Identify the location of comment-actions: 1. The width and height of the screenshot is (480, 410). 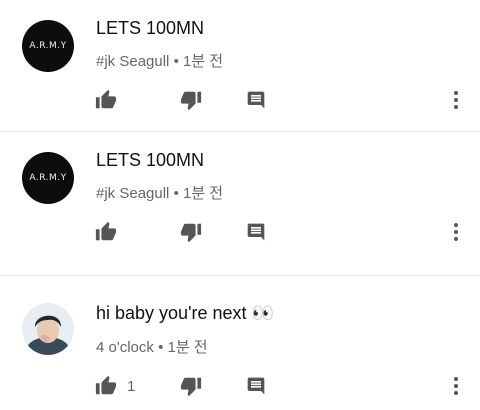
(240, 386).